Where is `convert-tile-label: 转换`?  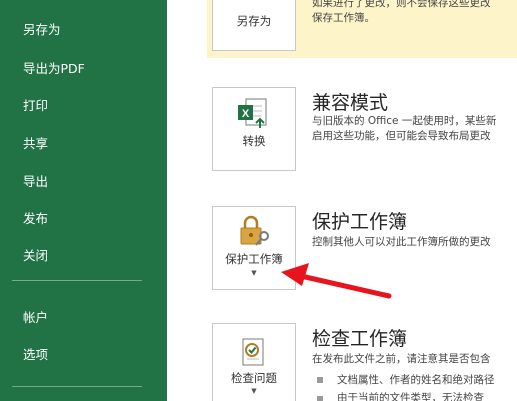
convert-tile-label: 转换 is located at coordinates (254, 141).